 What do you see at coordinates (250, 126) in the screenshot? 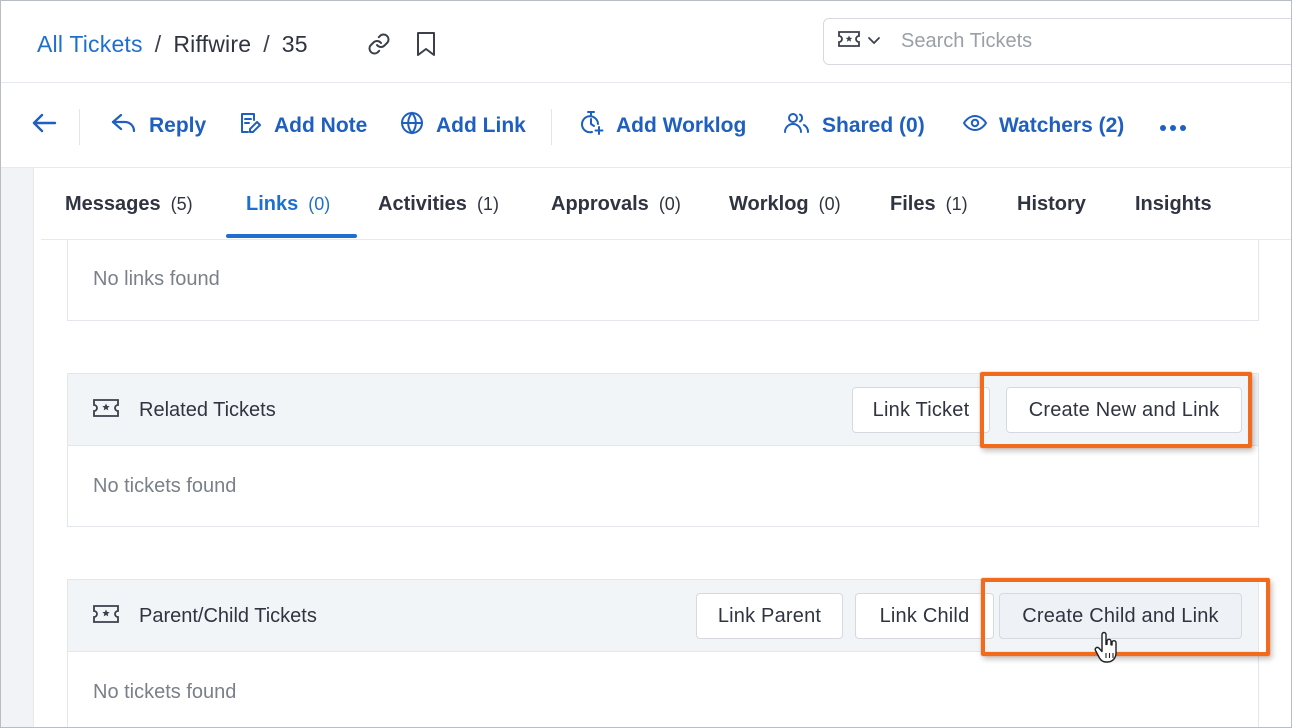
I see `note-edit-icon` at bounding box center [250, 126].